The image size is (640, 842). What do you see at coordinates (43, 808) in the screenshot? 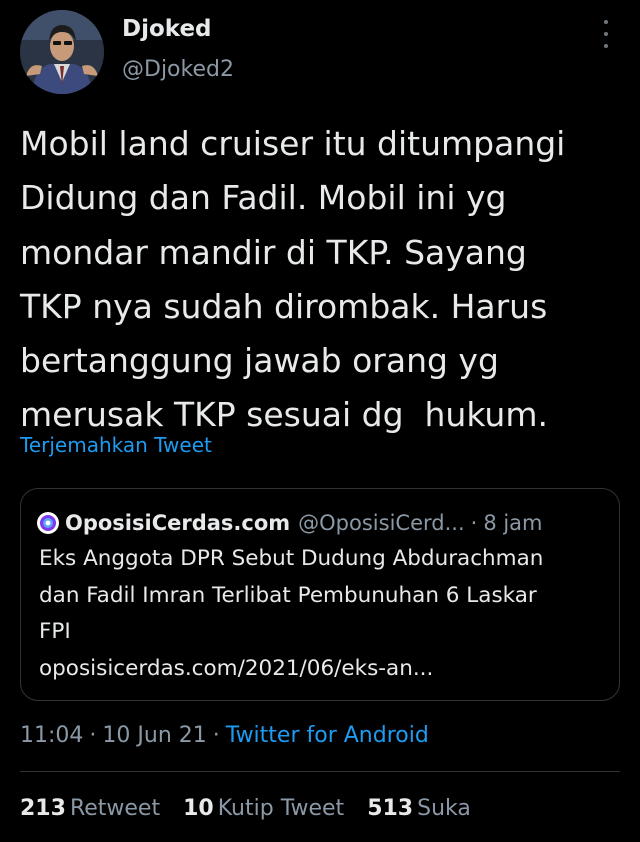
I see `retweets-count: 213` at bounding box center [43, 808].